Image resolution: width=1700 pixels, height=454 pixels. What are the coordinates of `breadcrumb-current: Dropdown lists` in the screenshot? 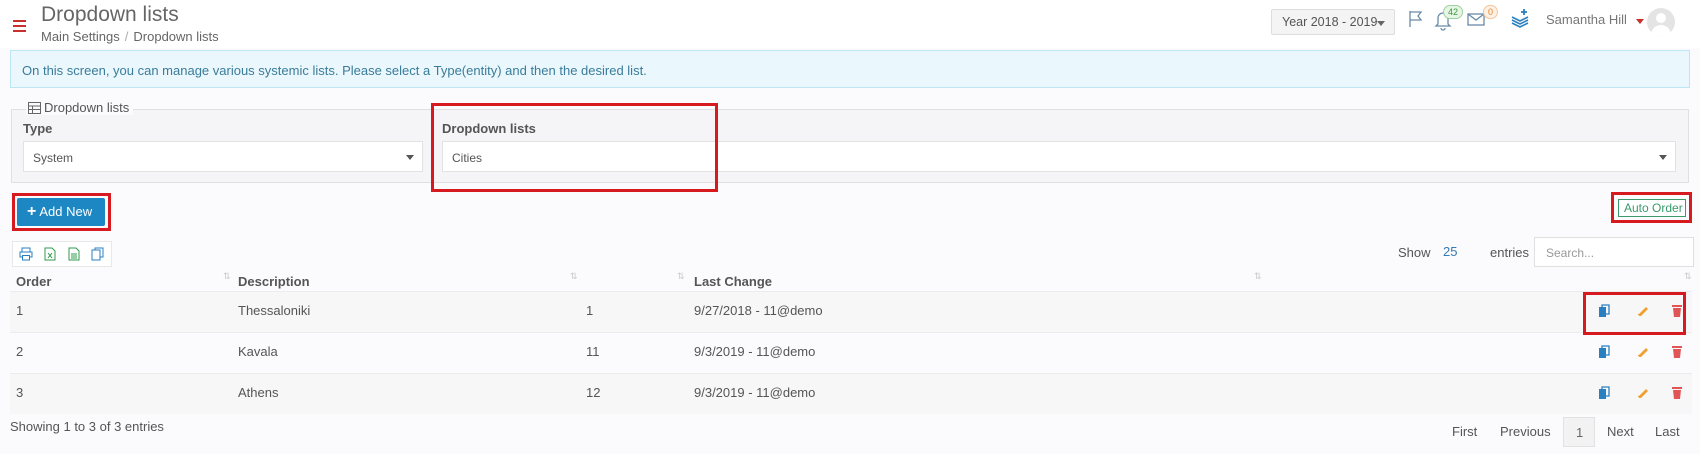 It's located at (176, 36).